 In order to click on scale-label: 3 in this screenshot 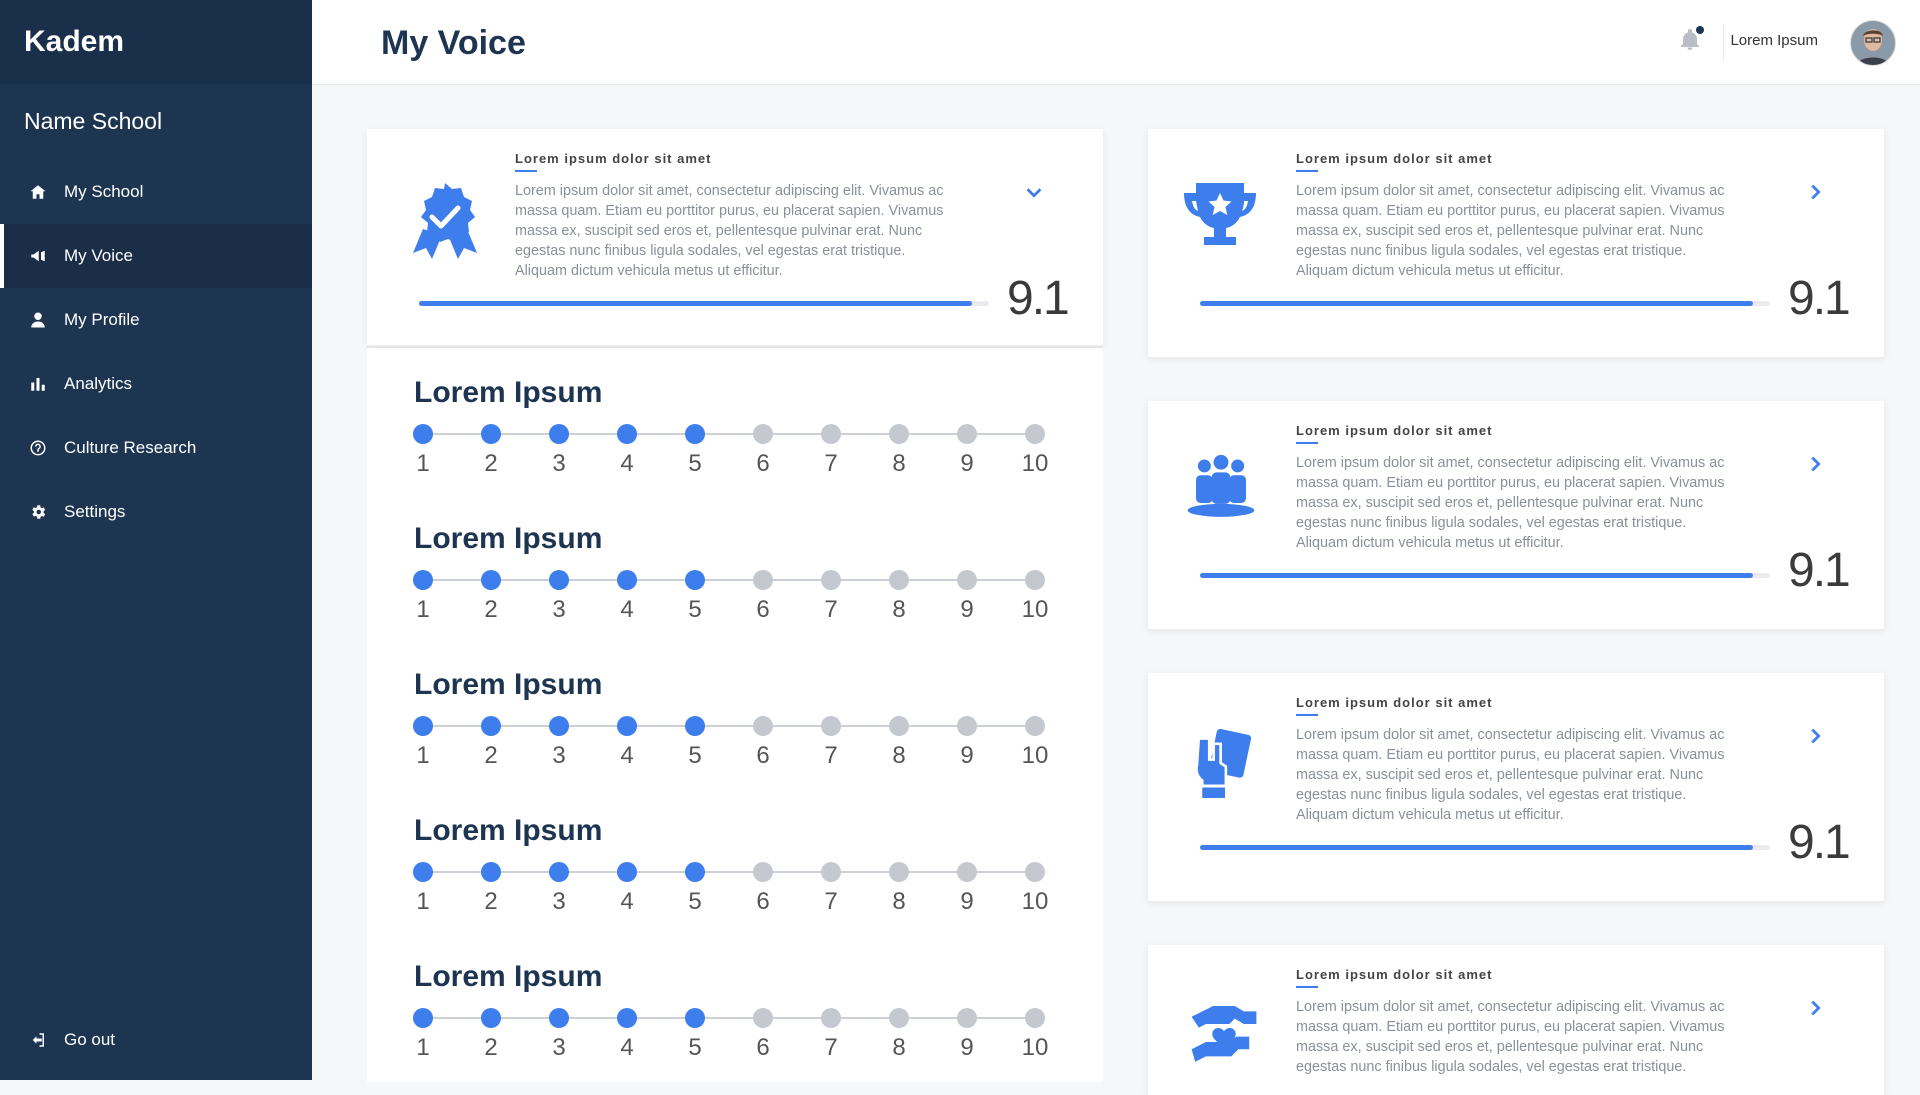, I will do `click(559, 755)`.